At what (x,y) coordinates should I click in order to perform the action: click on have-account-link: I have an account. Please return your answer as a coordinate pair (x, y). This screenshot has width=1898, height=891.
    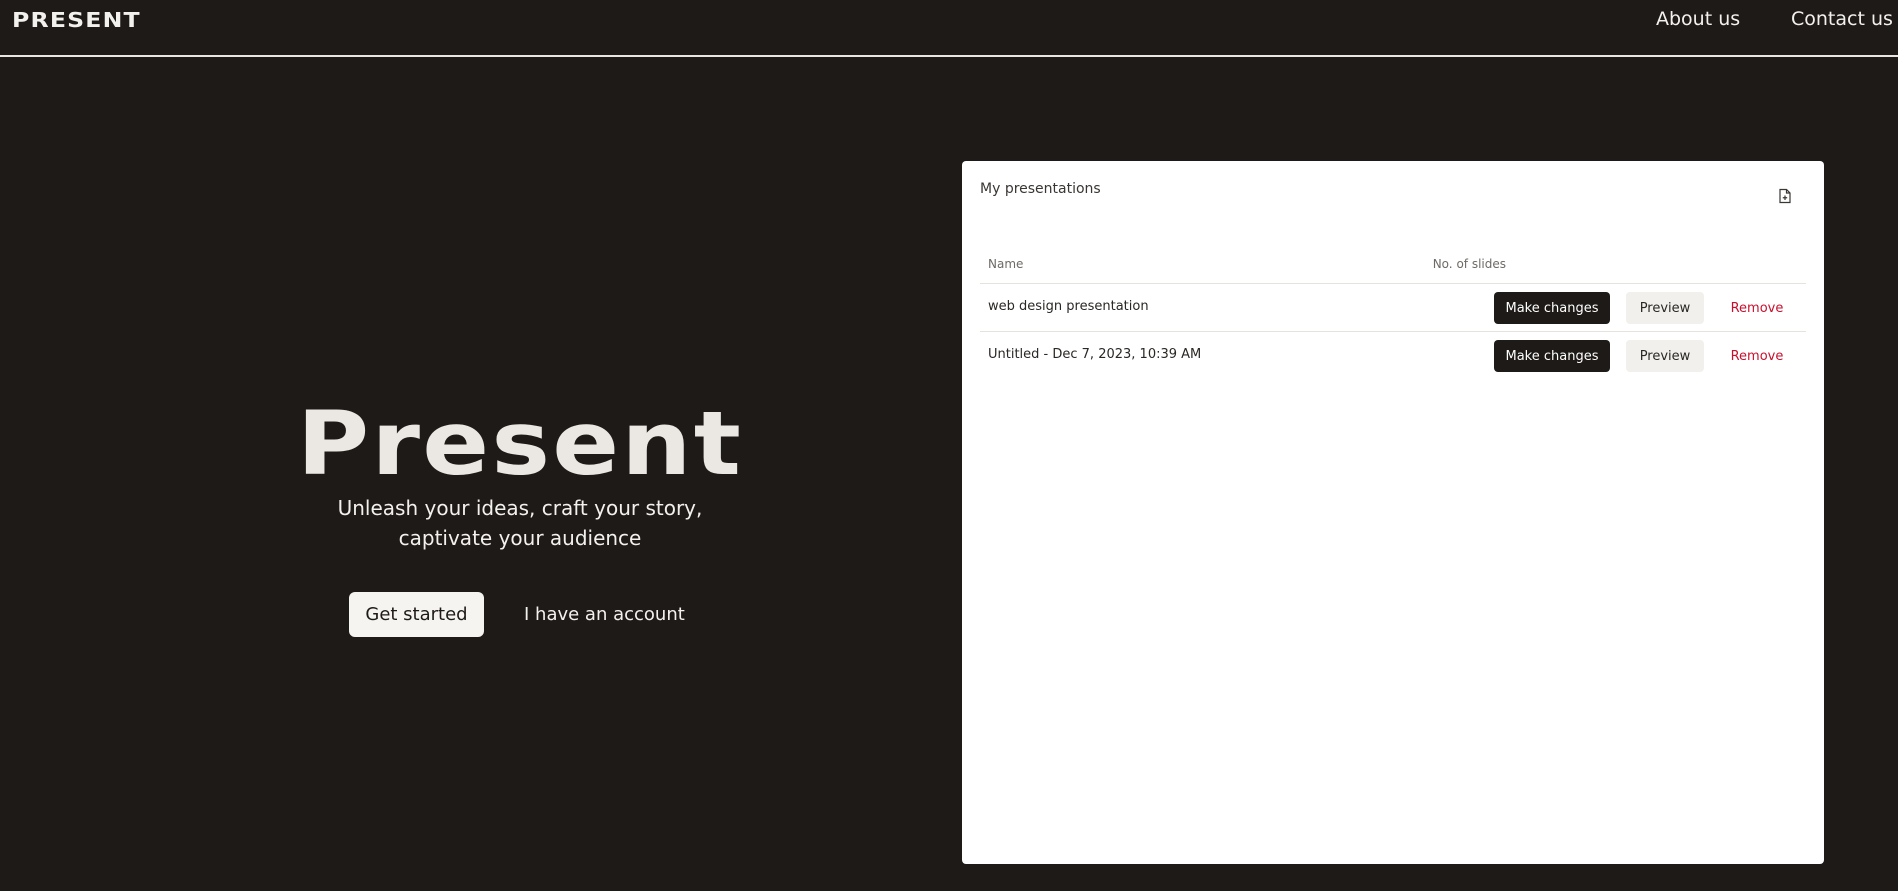
    Looking at the image, I should click on (604, 614).